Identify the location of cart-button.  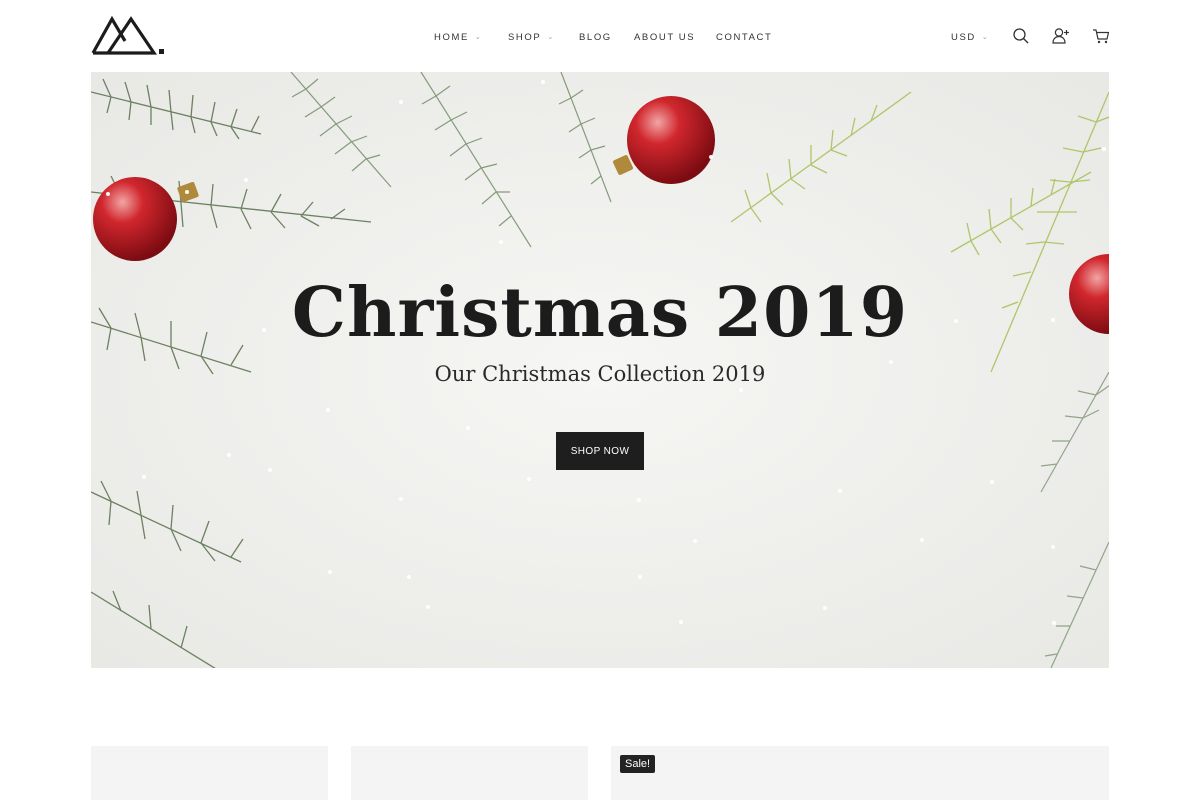
(1101, 36).